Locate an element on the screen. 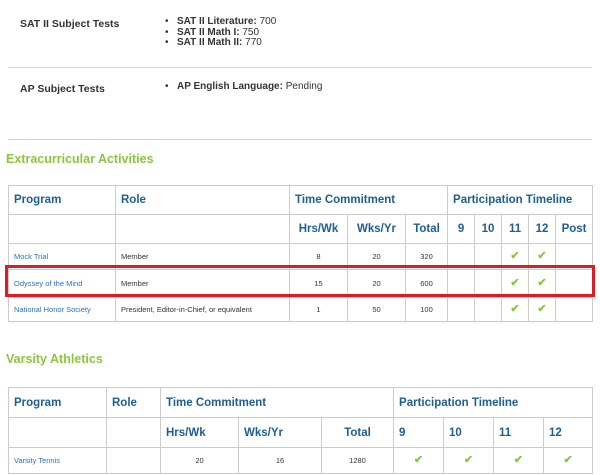 The height and width of the screenshot is (475, 600). score-name: SAT II Literature: is located at coordinates (217, 21).